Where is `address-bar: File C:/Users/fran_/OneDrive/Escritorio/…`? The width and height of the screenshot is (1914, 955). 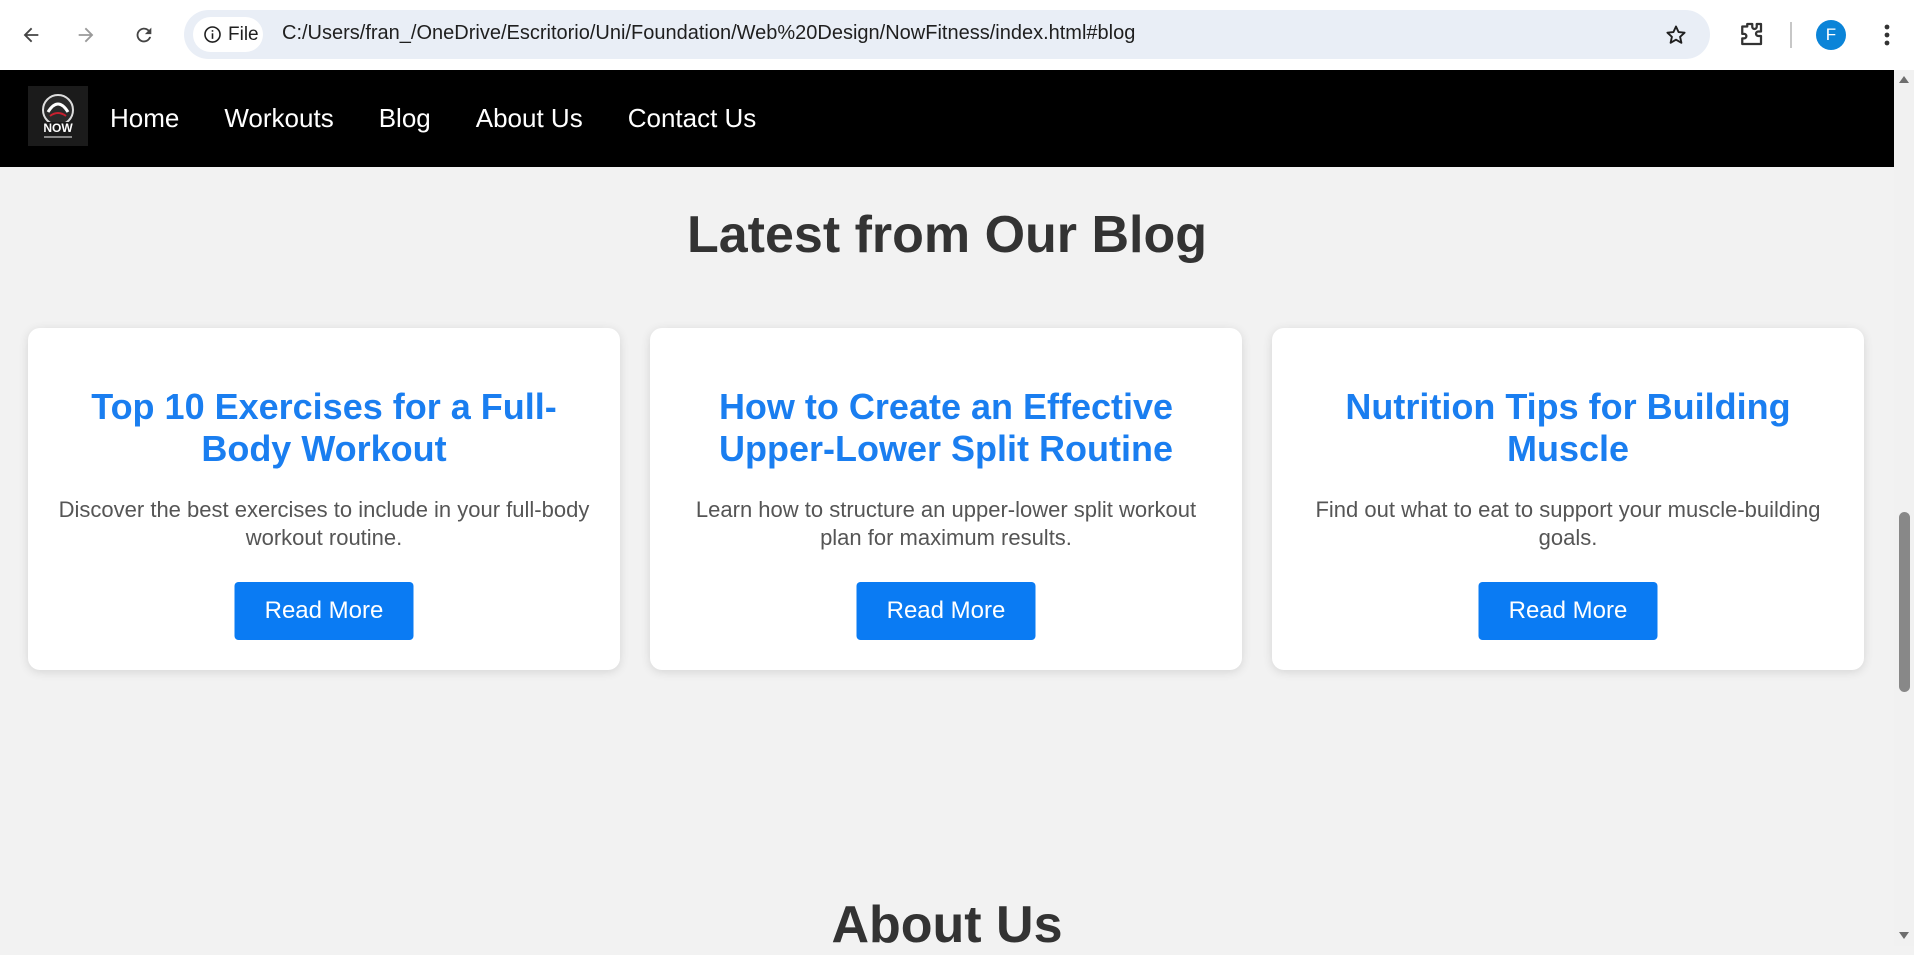 address-bar: File C:/Users/fran_/OneDrive/Escritorio/… is located at coordinates (947, 34).